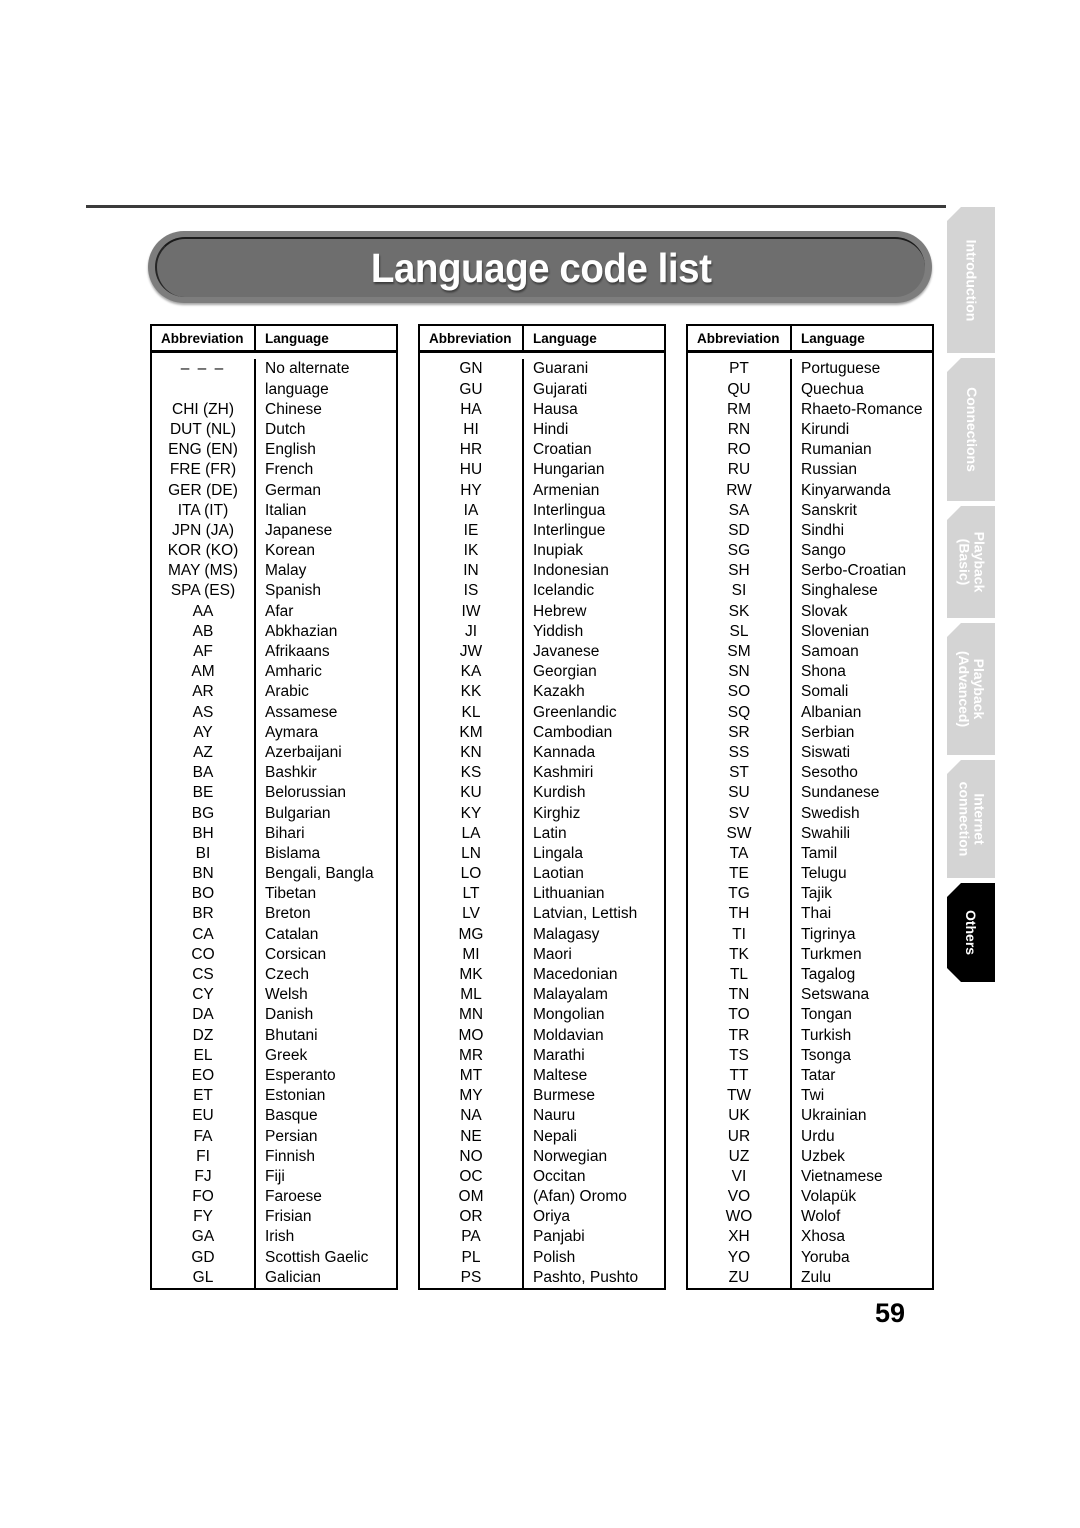 The width and height of the screenshot is (1080, 1528). I want to click on table-row: MT Maltese, so click(542, 1076).